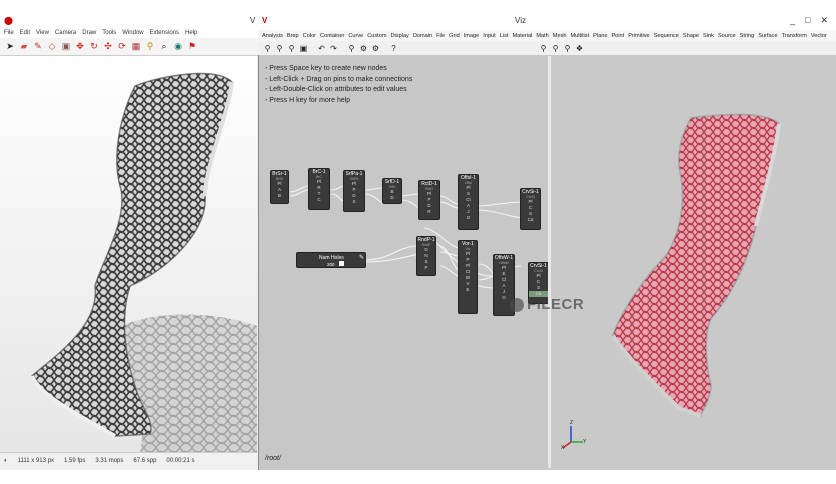 The width and height of the screenshot is (836, 484). What do you see at coordinates (332, 36) in the screenshot?
I see `menu-container: Container` at bounding box center [332, 36].